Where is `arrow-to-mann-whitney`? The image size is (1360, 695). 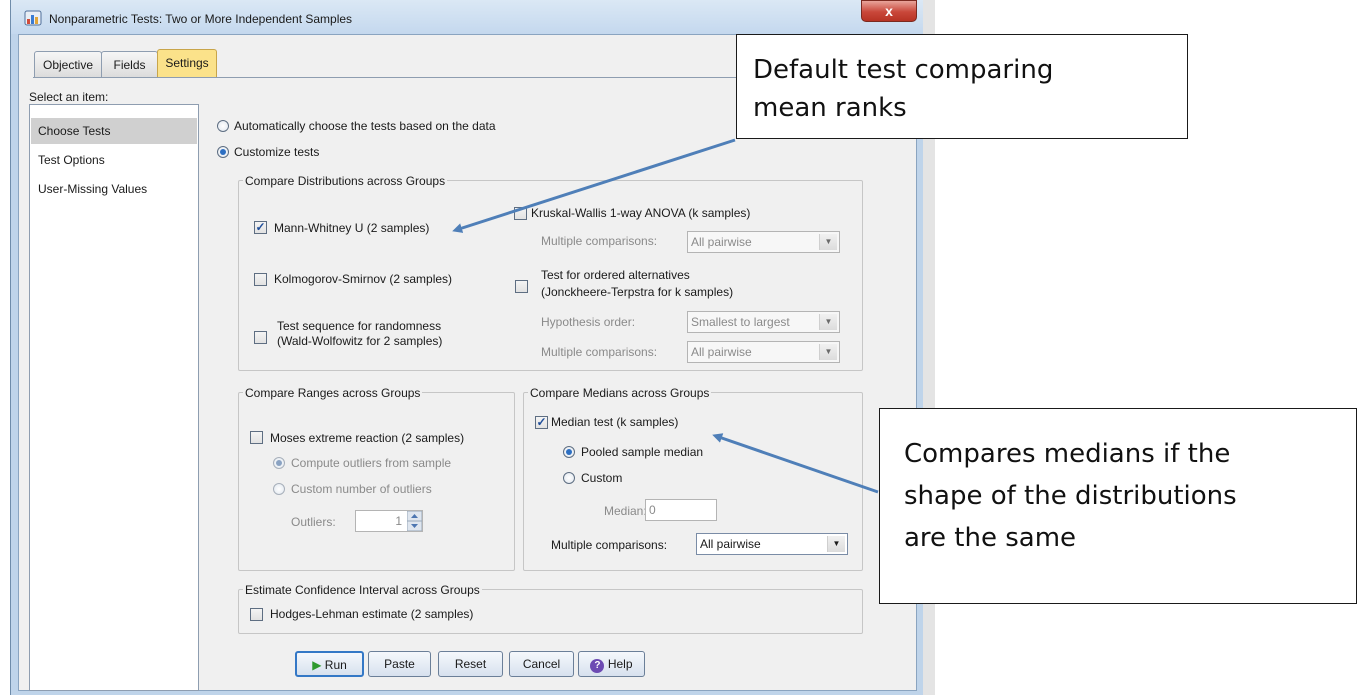 arrow-to-mann-whitney is located at coordinates (594, 185).